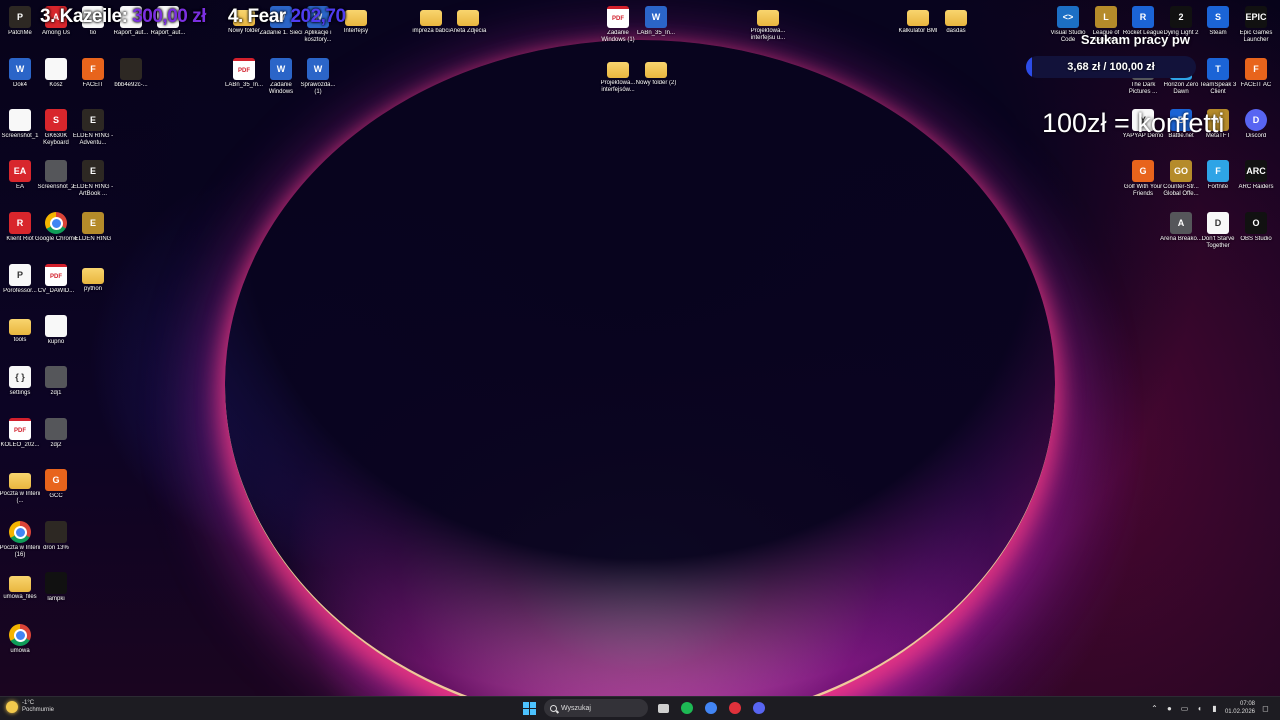  What do you see at coordinates (318, 16) in the screenshot?
I see `goal-4-amount: 202,70` at bounding box center [318, 16].